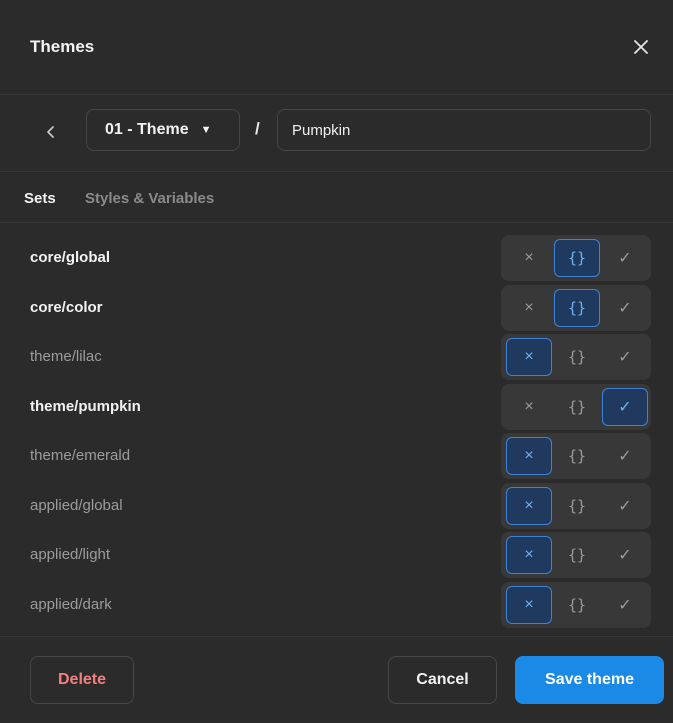 The width and height of the screenshot is (673, 723). What do you see at coordinates (336, 258) in the screenshot?
I see `set-row: core/global × {} ✓` at bounding box center [336, 258].